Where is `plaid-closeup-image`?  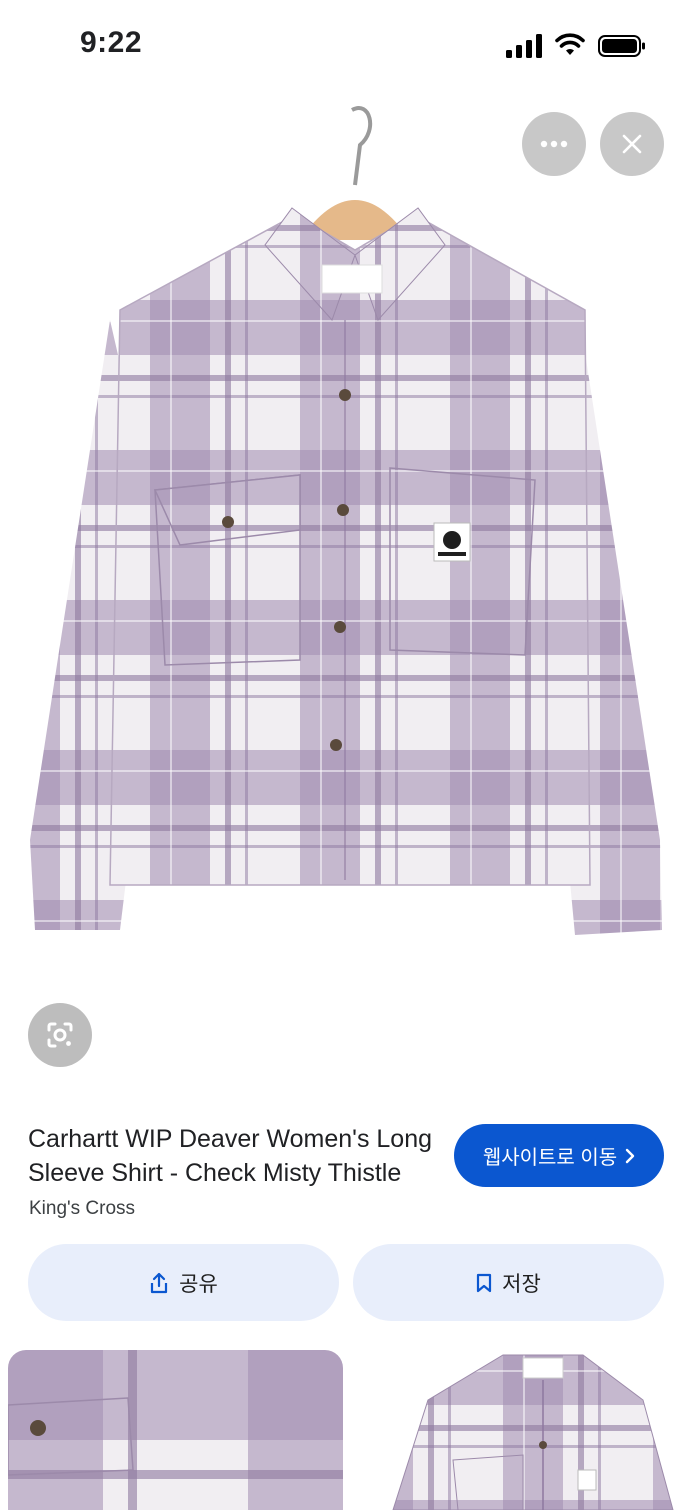
plaid-closeup-image is located at coordinates (175, 1430).